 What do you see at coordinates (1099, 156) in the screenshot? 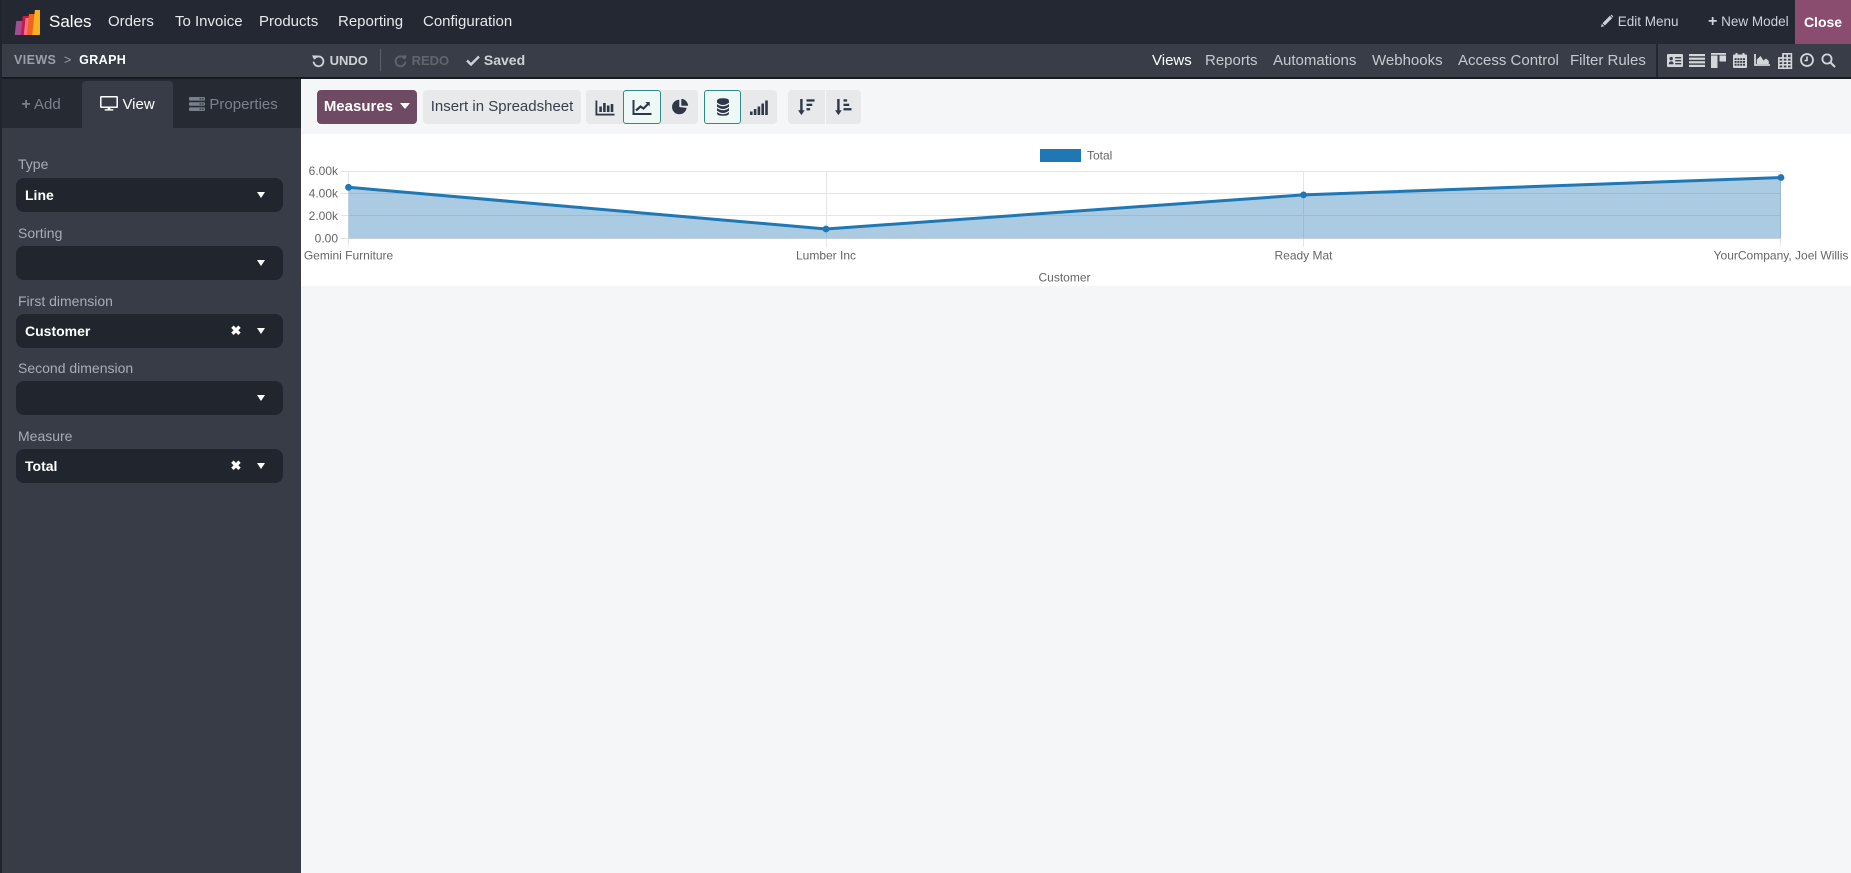
I see `svg-text: Total` at bounding box center [1099, 156].